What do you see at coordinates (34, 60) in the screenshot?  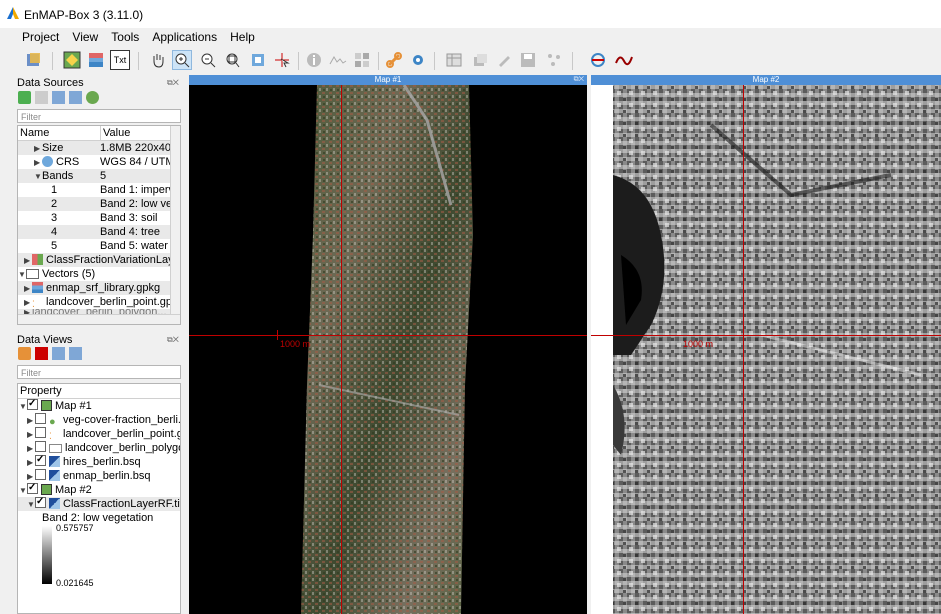 I see `add-data-source-icon` at bounding box center [34, 60].